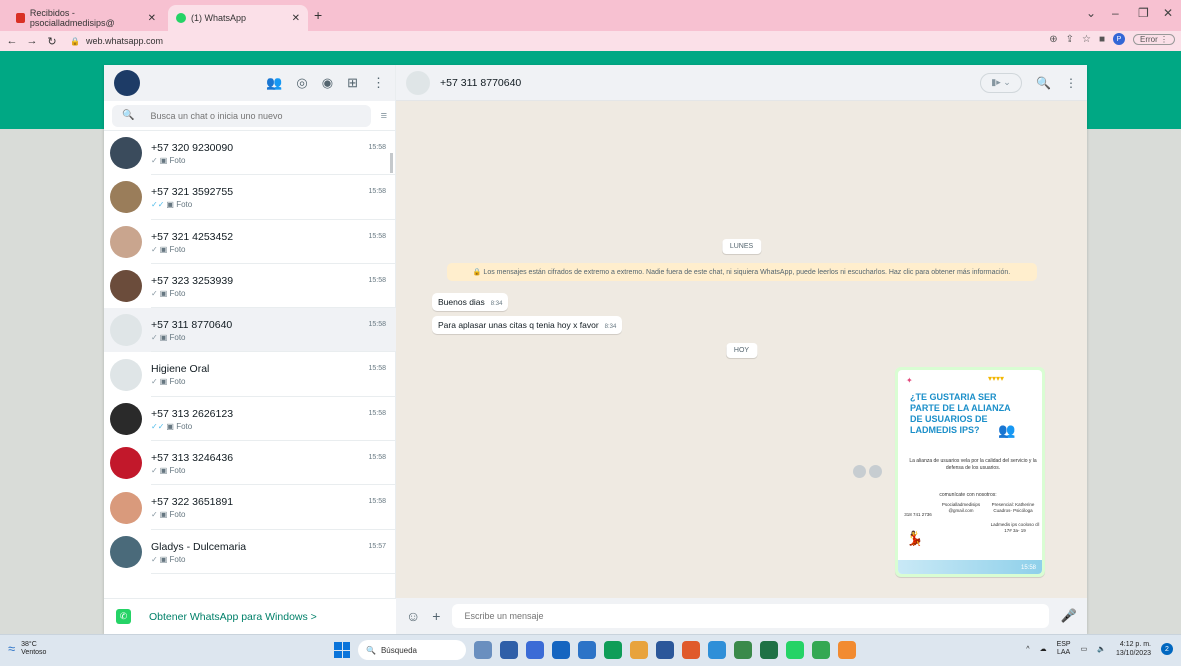  Describe the element at coordinates (1086, 39) in the screenshot. I see `bookmark-star-icon: ☆` at that location.